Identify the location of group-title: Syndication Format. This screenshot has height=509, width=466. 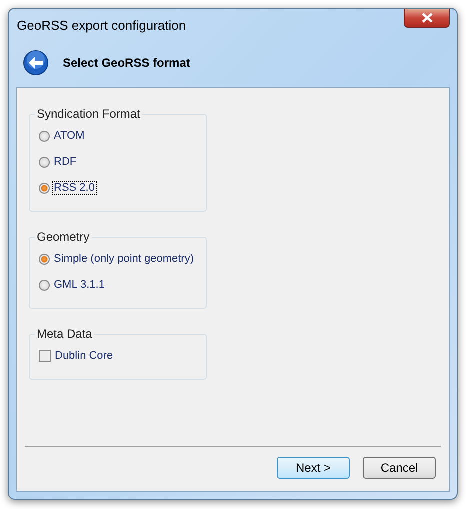
(89, 114).